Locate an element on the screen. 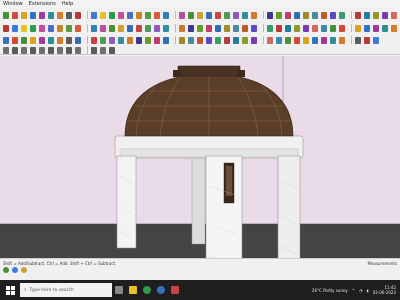 This screenshot has width=400, height=300. clock: 11:42 02-06-2022 is located at coordinates (384, 290).